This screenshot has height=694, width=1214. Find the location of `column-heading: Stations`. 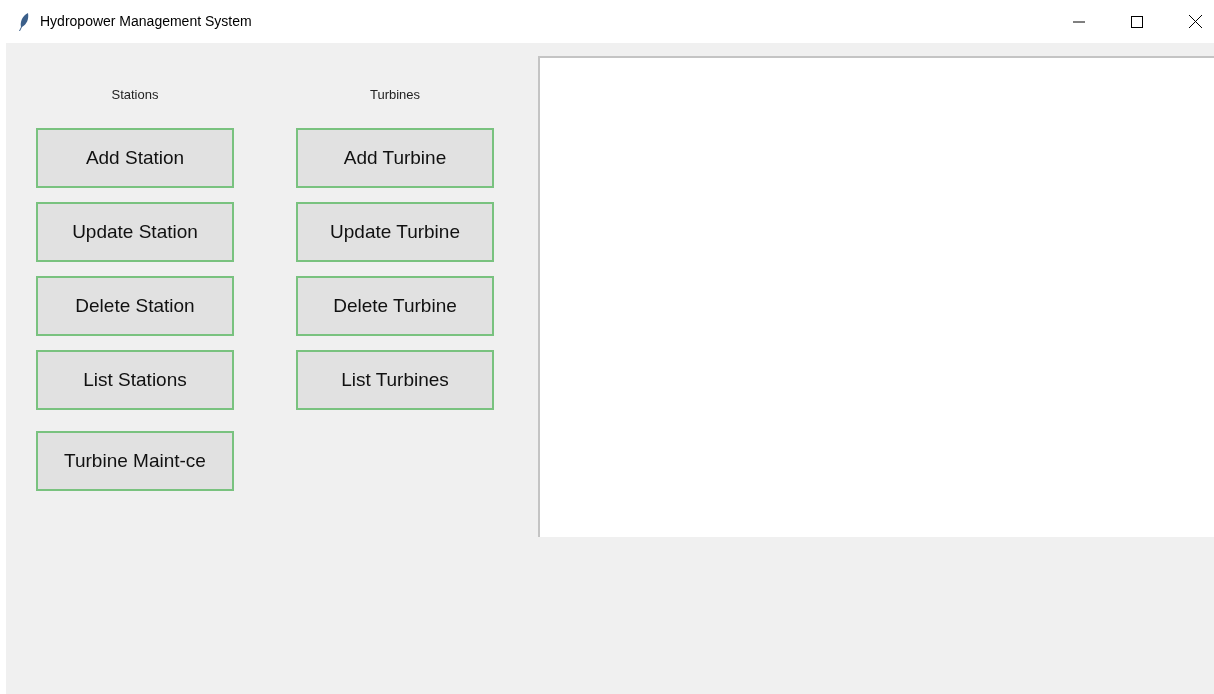

column-heading: Stations is located at coordinates (135, 95).